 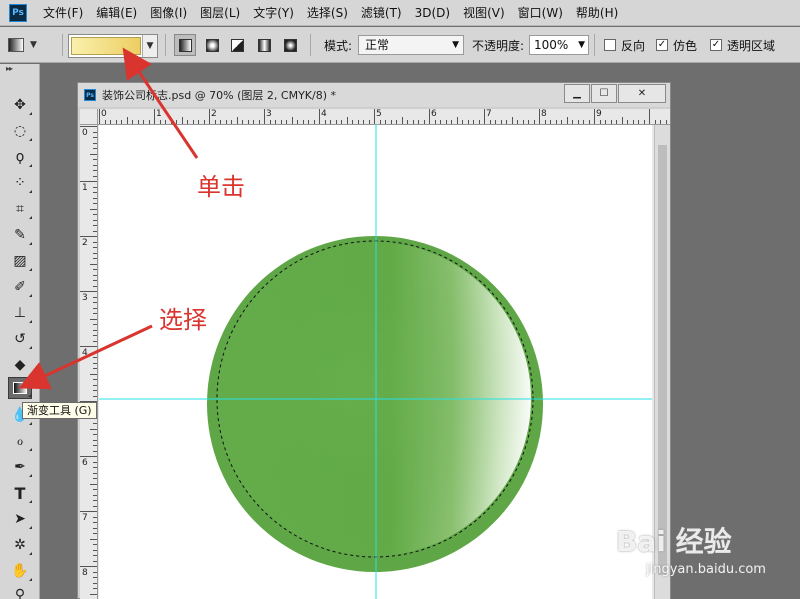 I want to click on gradient-tool-tooltip: 渐变工具 (G), so click(x=59, y=410).